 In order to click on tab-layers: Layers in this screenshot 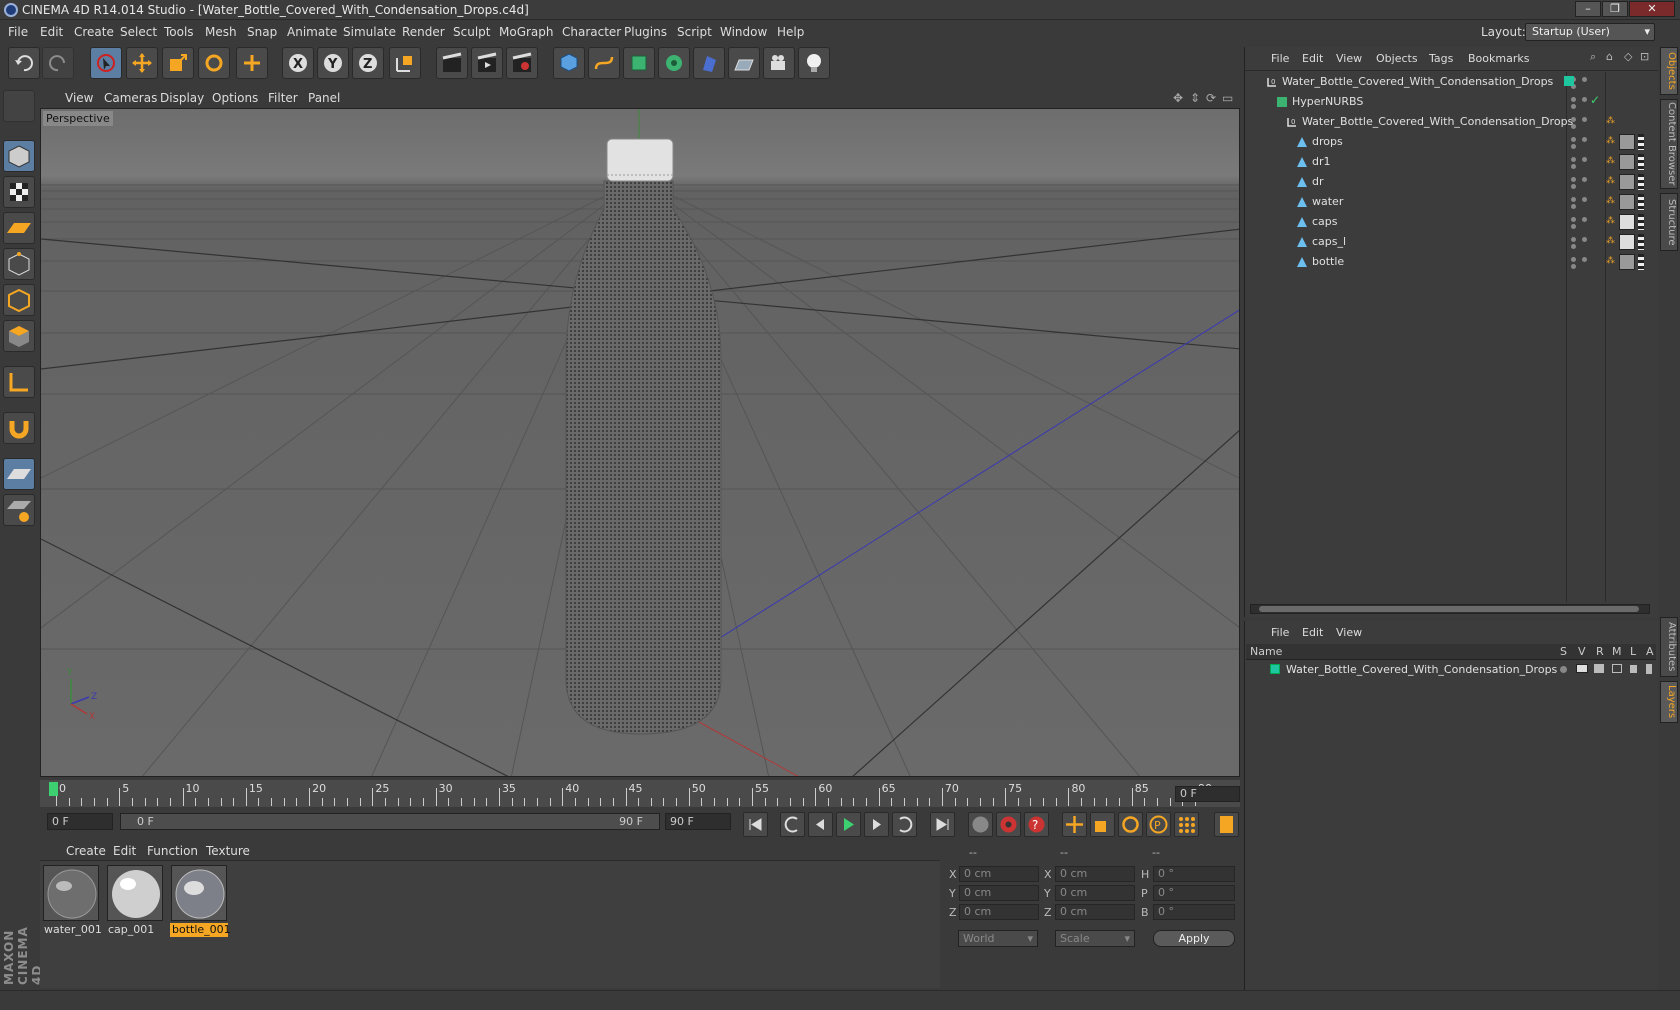, I will do `click(1669, 702)`.